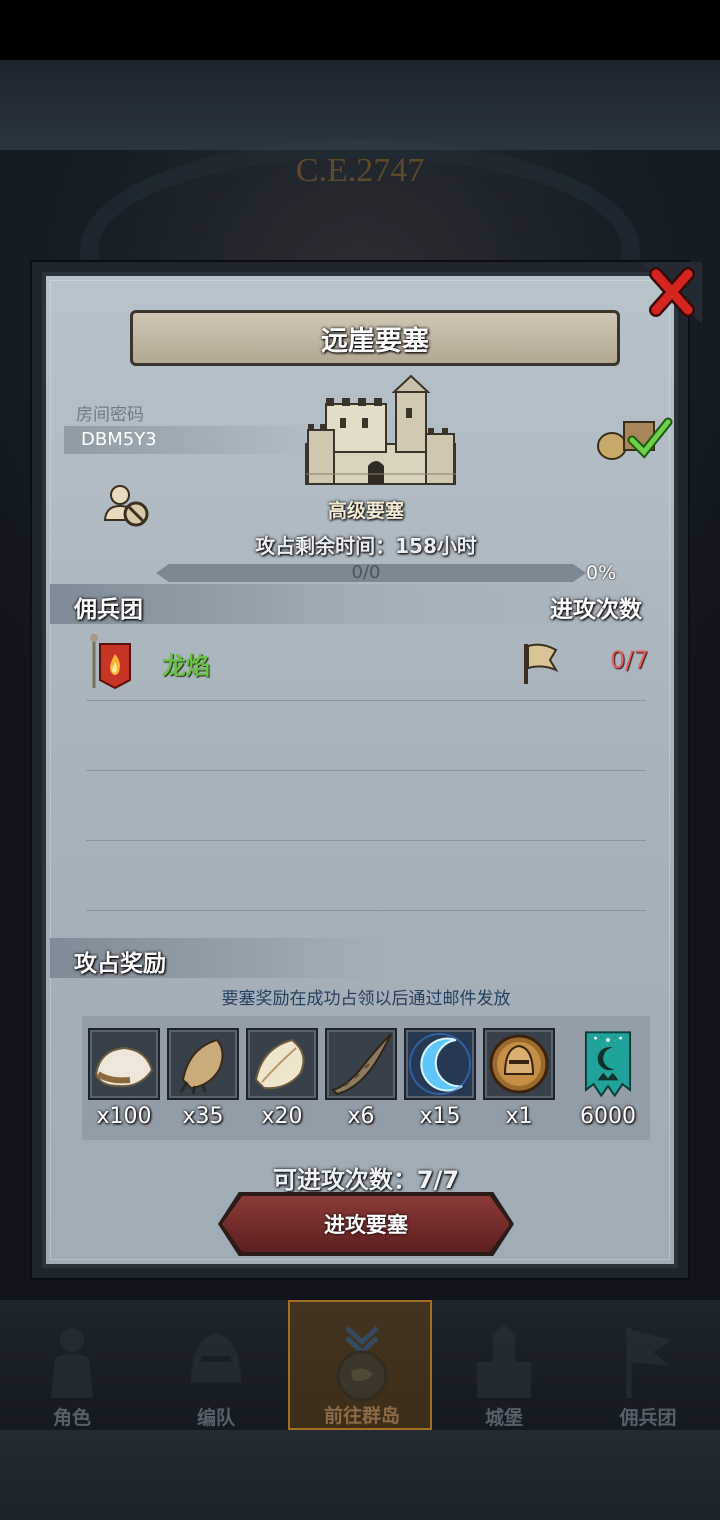 Image resolution: width=720 pixels, height=1520 pixels. What do you see at coordinates (440, 1116) in the screenshot?
I see `reward-qty: x15` at bounding box center [440, 1116].